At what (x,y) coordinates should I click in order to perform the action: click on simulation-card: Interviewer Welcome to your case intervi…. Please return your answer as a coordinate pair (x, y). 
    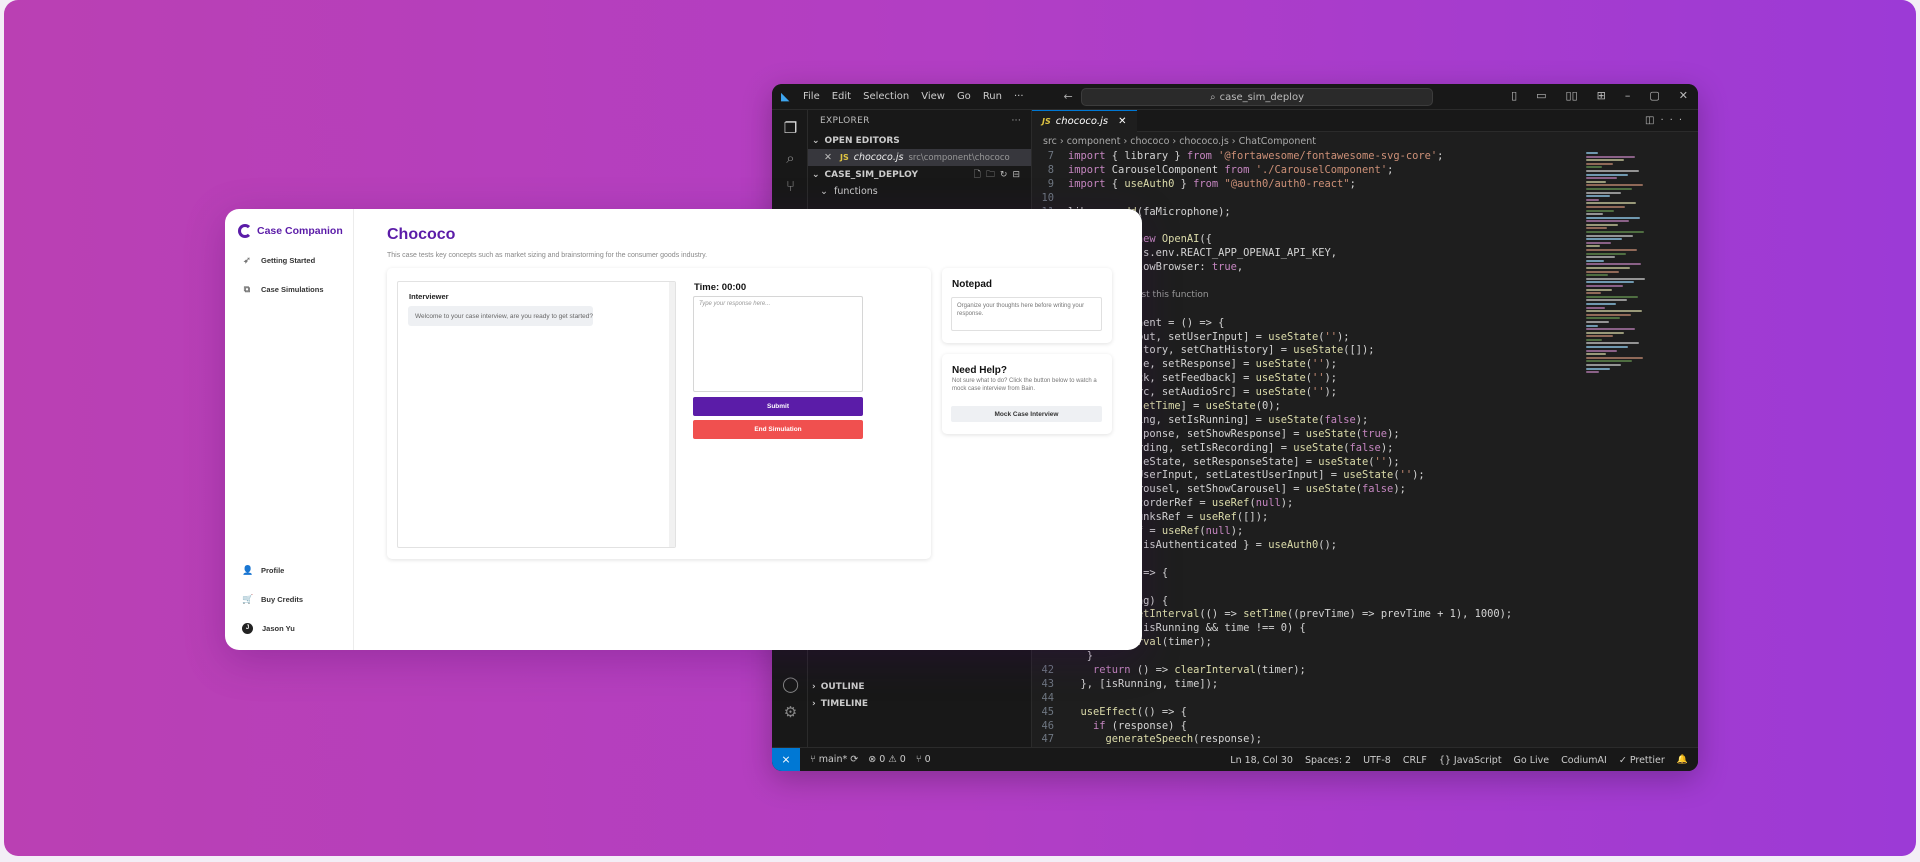
    Looking at the image, I should click on (659, 413).